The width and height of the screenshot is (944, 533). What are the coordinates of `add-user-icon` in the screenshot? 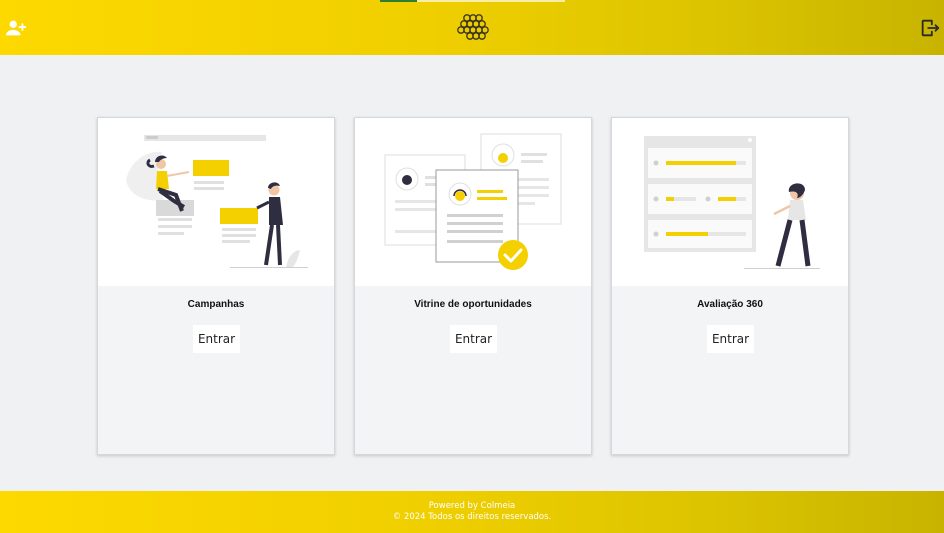 It's located at (16, 28).